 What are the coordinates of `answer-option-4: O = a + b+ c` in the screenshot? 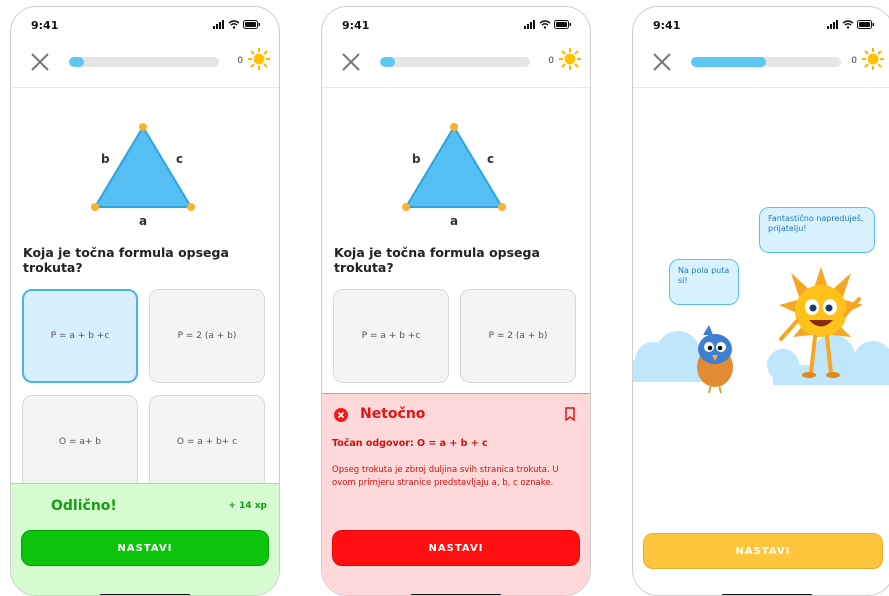 It's located at (207, 442).